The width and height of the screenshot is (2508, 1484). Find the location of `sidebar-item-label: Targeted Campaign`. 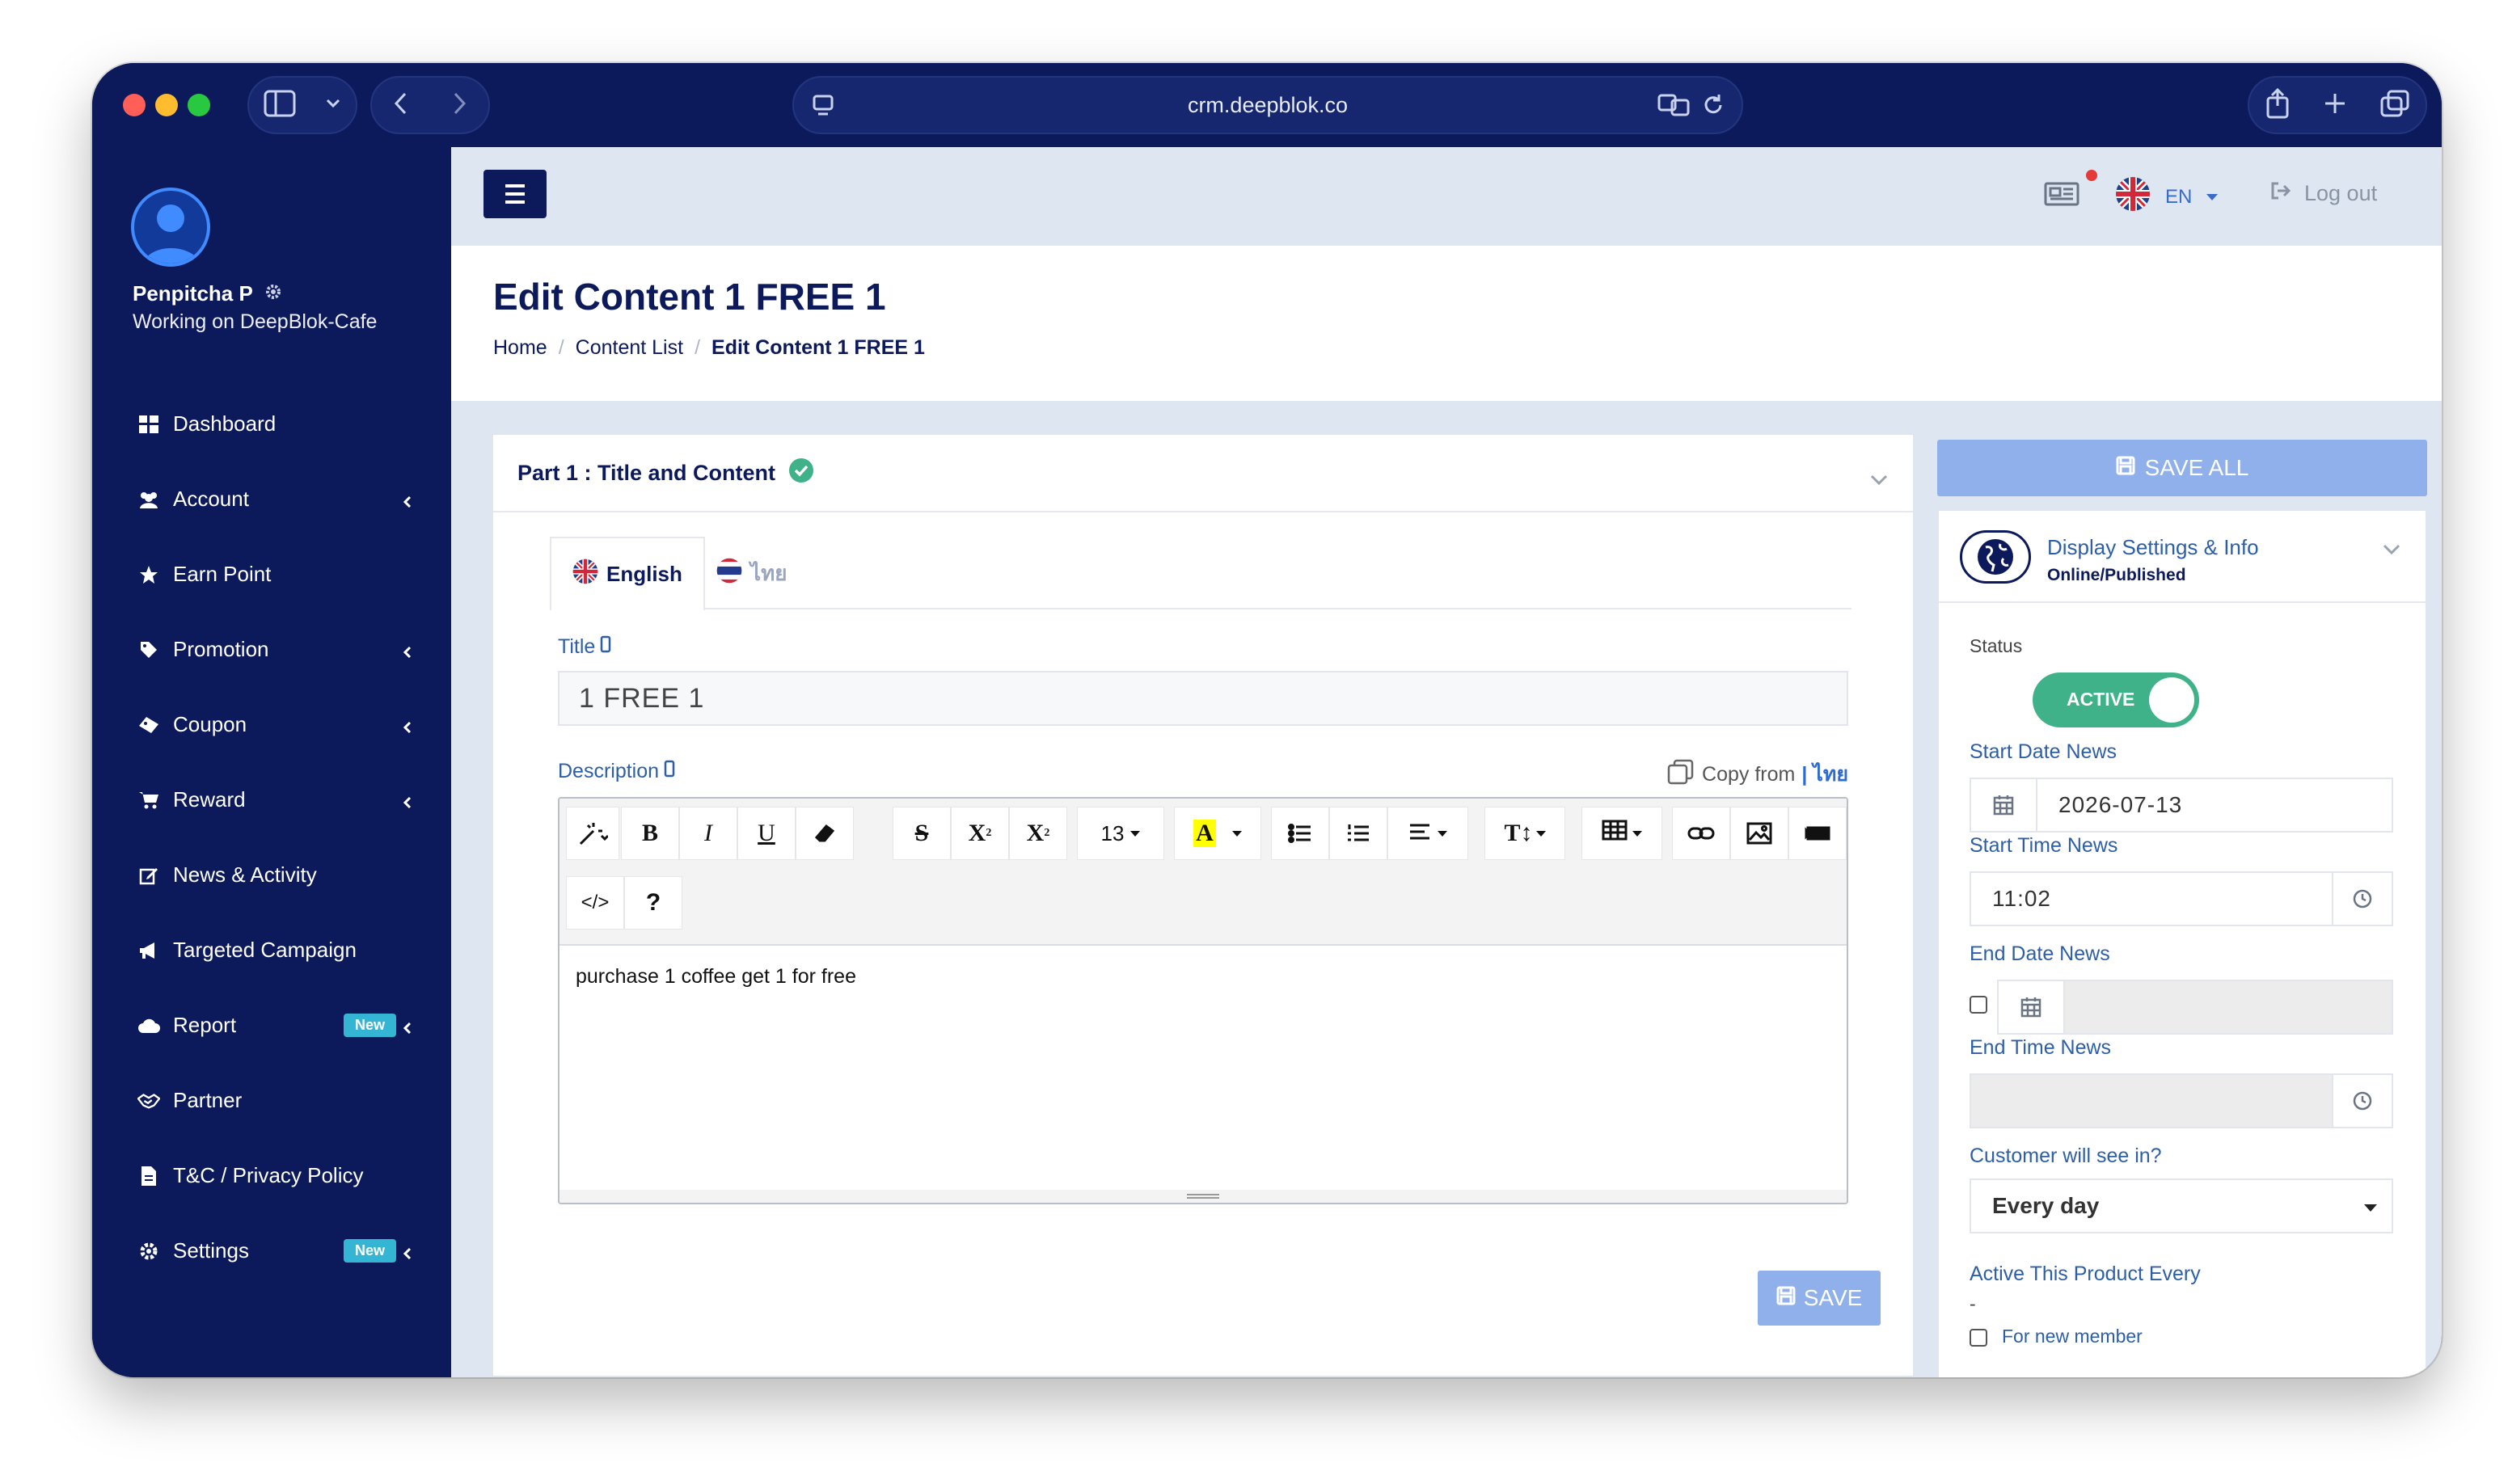

sidebar-item-label: Targeted Campaign is located at coordinates (265, 950).